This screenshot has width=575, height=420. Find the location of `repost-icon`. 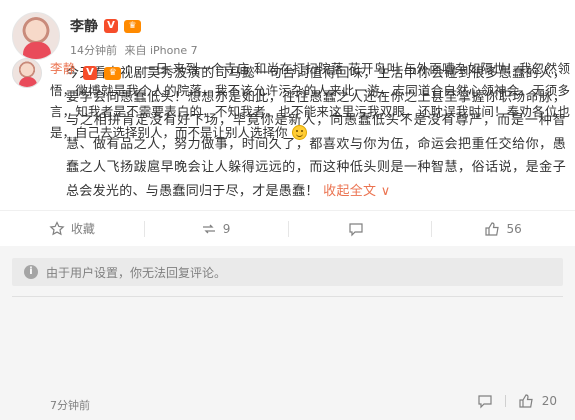

repost-icon is located at coordinates (208, 228).